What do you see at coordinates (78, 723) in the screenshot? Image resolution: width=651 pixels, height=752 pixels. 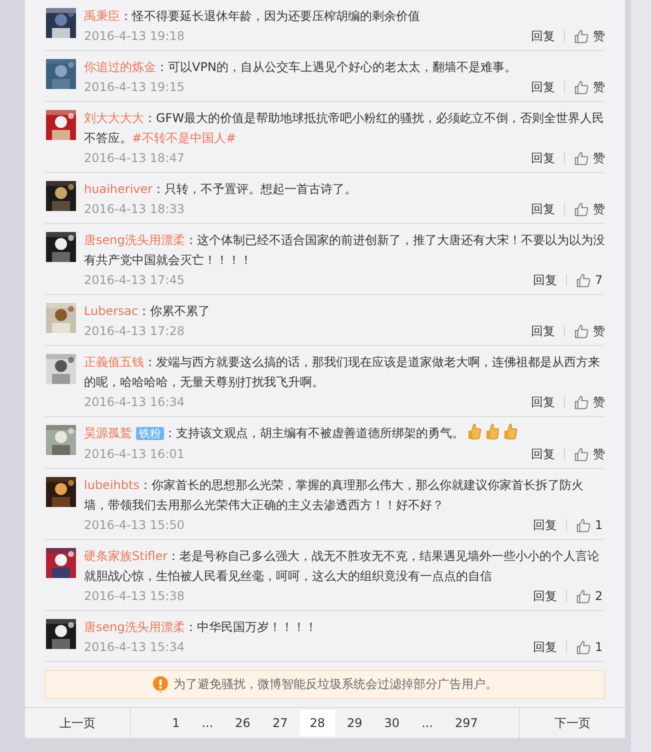 I see `prev-page-button: 上一页` at bounding box center [78, 723].